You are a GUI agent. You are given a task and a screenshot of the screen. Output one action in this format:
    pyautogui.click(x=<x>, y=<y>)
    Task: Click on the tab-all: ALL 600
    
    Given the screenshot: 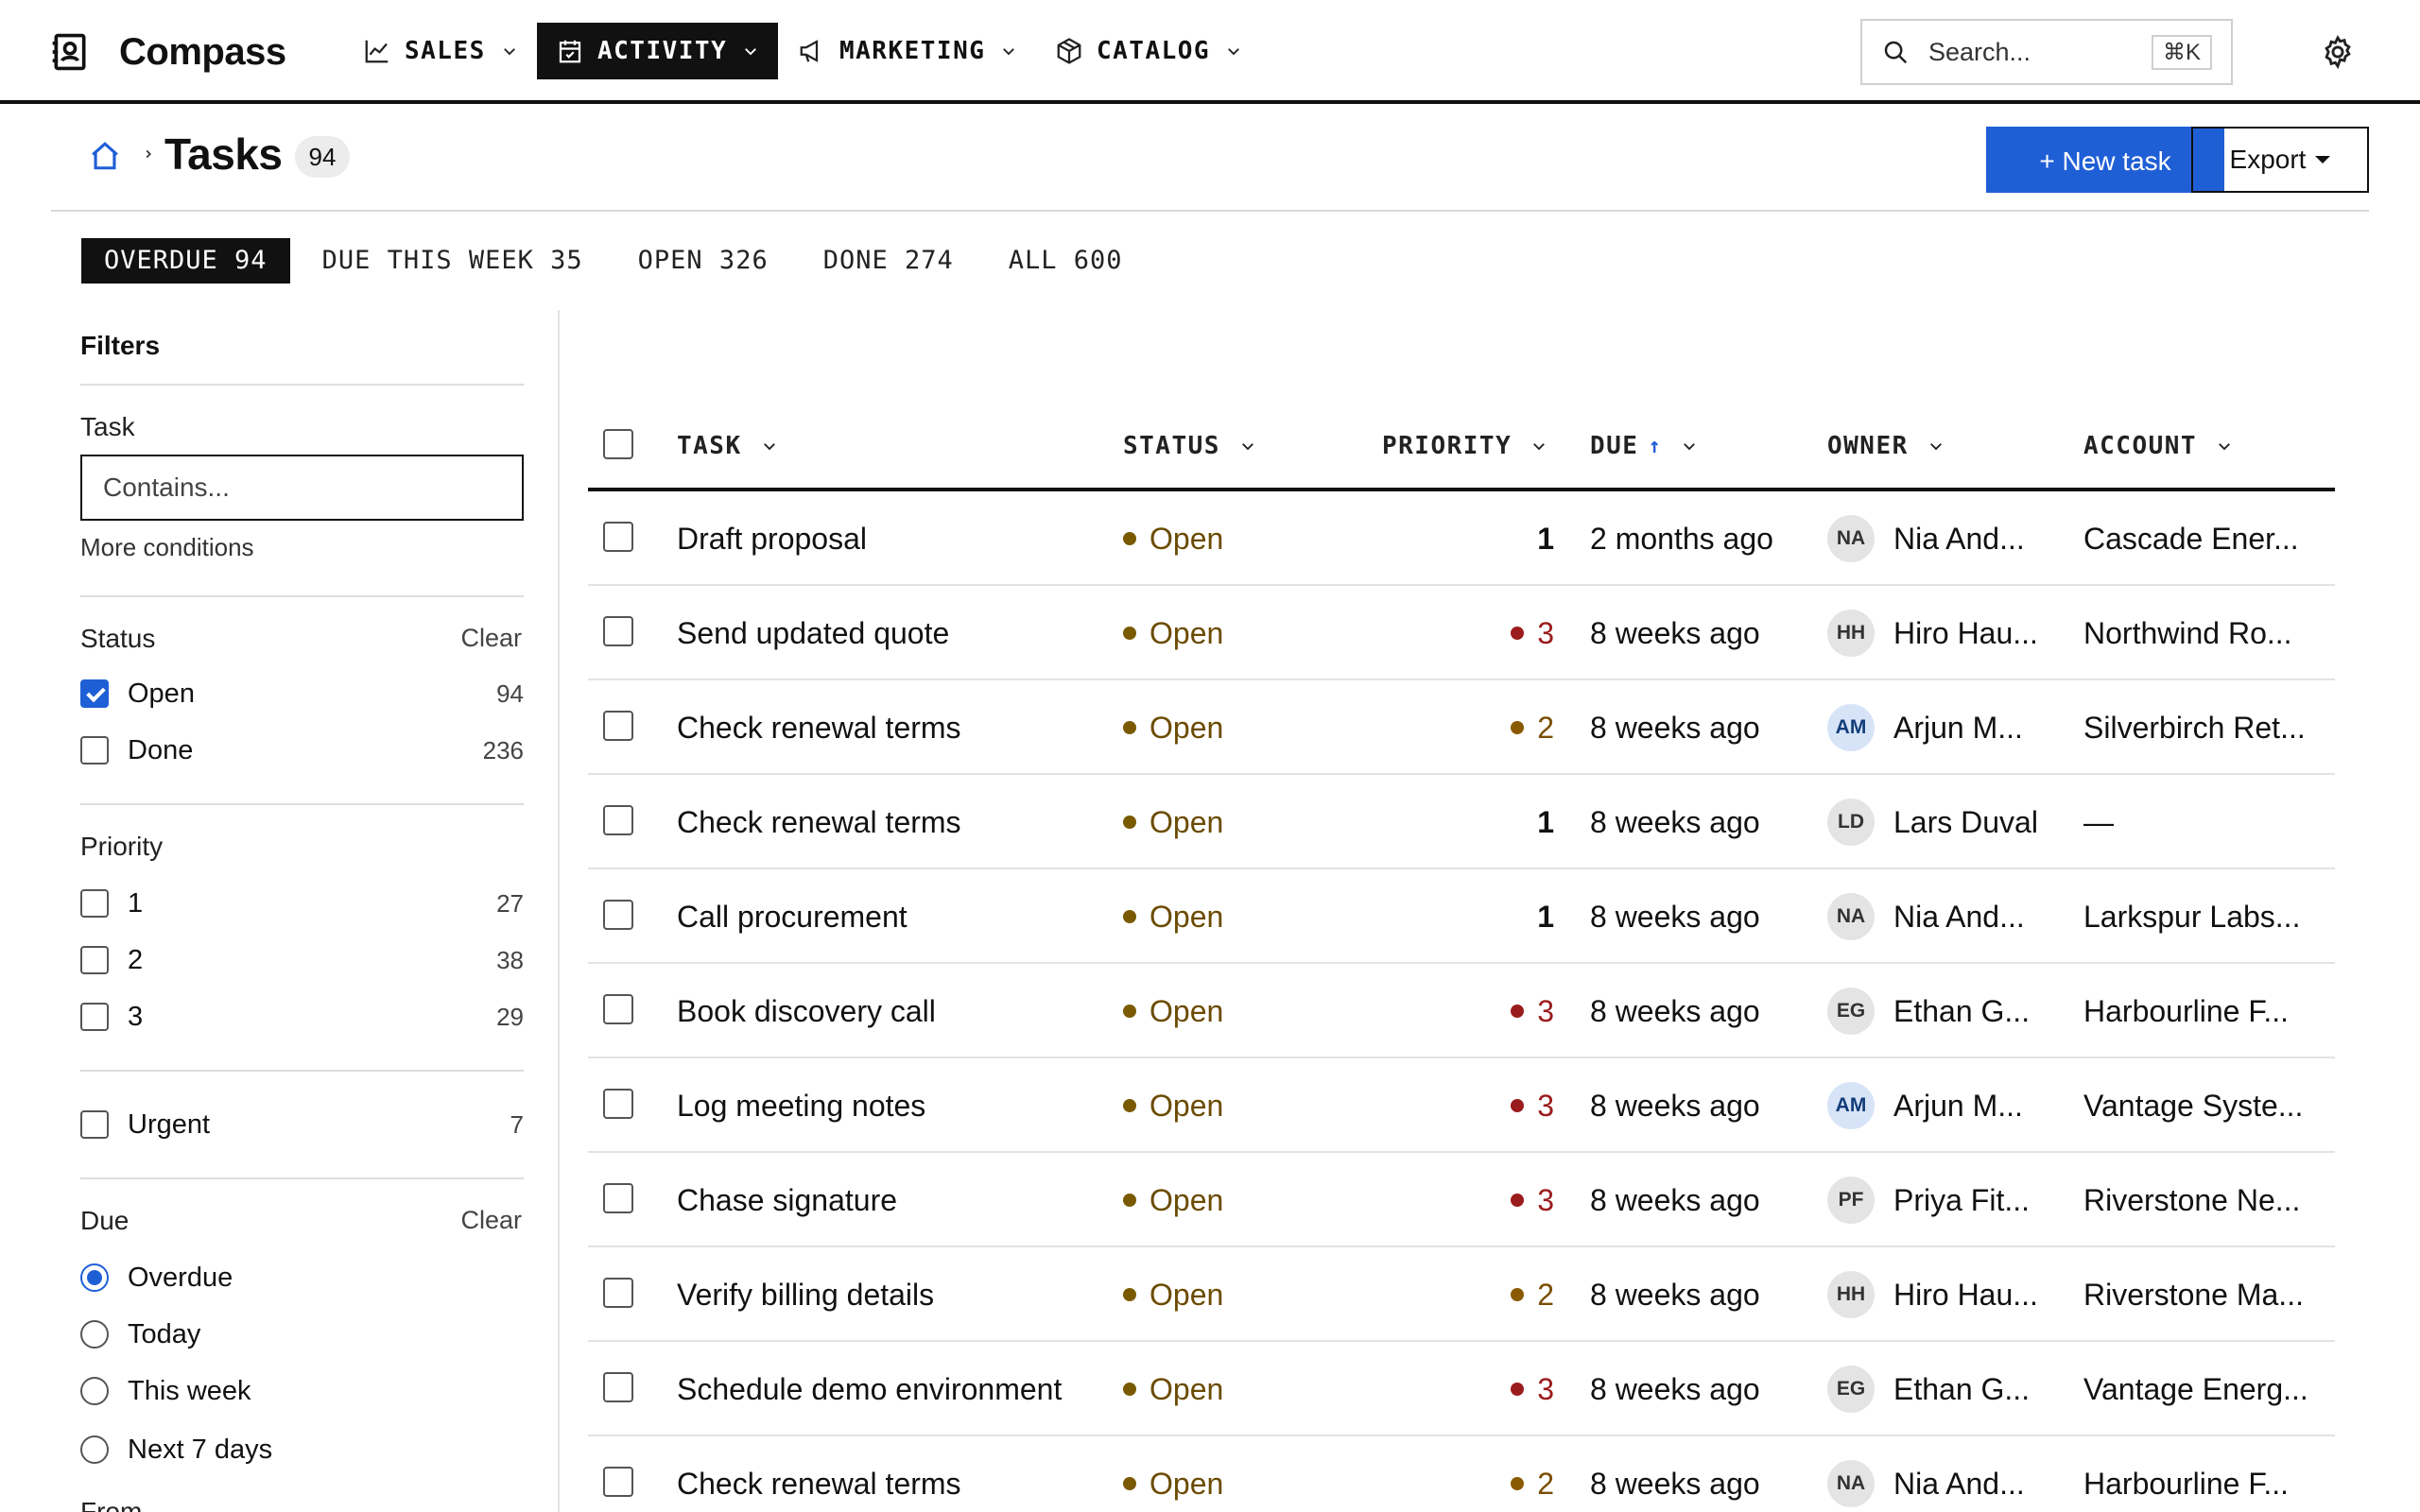 What is the action you would take?
    pyautogui.click(x=1066, y=261)
    